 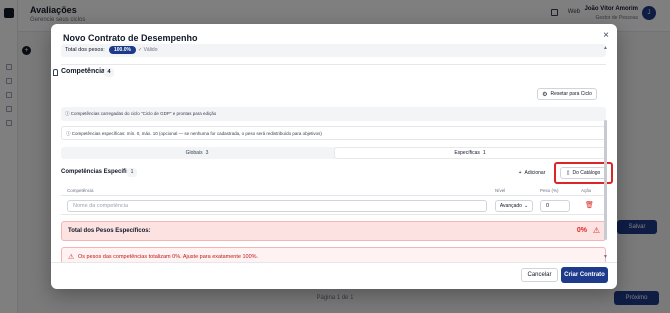 I want to click on total-weights-label: Total dos pesos:, so click(x=85, y=50).